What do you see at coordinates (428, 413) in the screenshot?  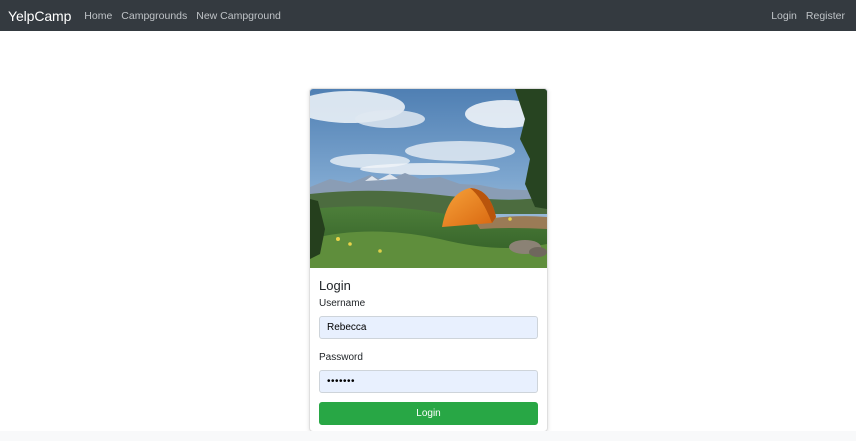 I see `login-button: Login` at bounding box center [428, 413].